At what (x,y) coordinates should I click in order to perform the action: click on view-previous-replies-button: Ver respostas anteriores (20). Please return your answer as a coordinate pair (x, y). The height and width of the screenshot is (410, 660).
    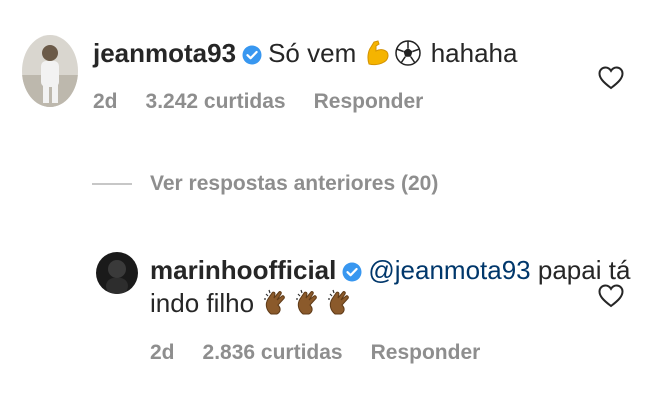
    Looking at the image, I should click on (265, 184).